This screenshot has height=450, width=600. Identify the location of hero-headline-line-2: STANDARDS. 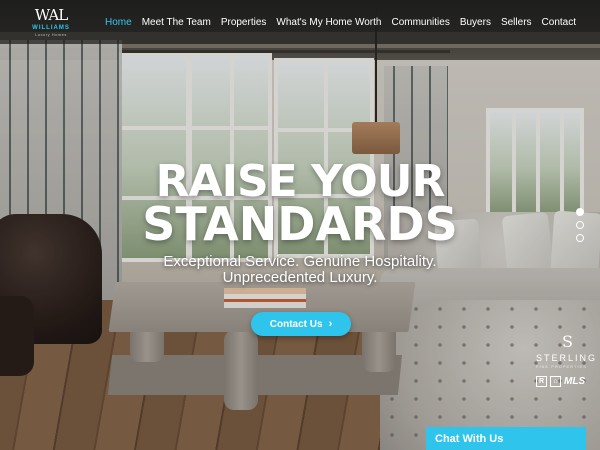
(300, 224).